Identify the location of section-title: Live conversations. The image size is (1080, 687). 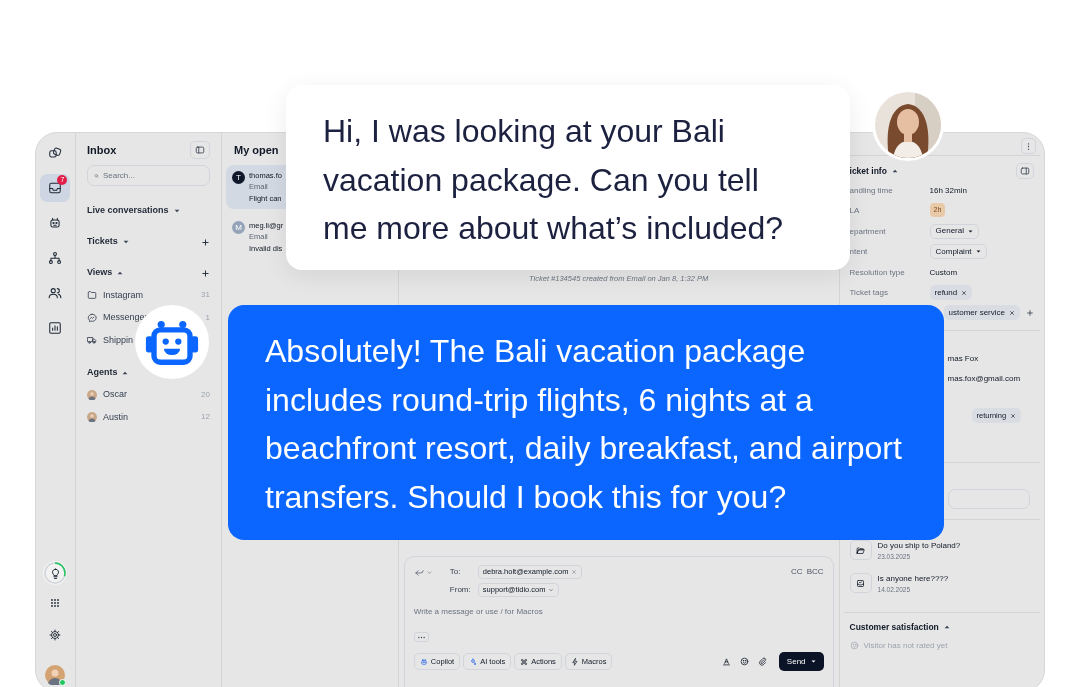
(127, 211).